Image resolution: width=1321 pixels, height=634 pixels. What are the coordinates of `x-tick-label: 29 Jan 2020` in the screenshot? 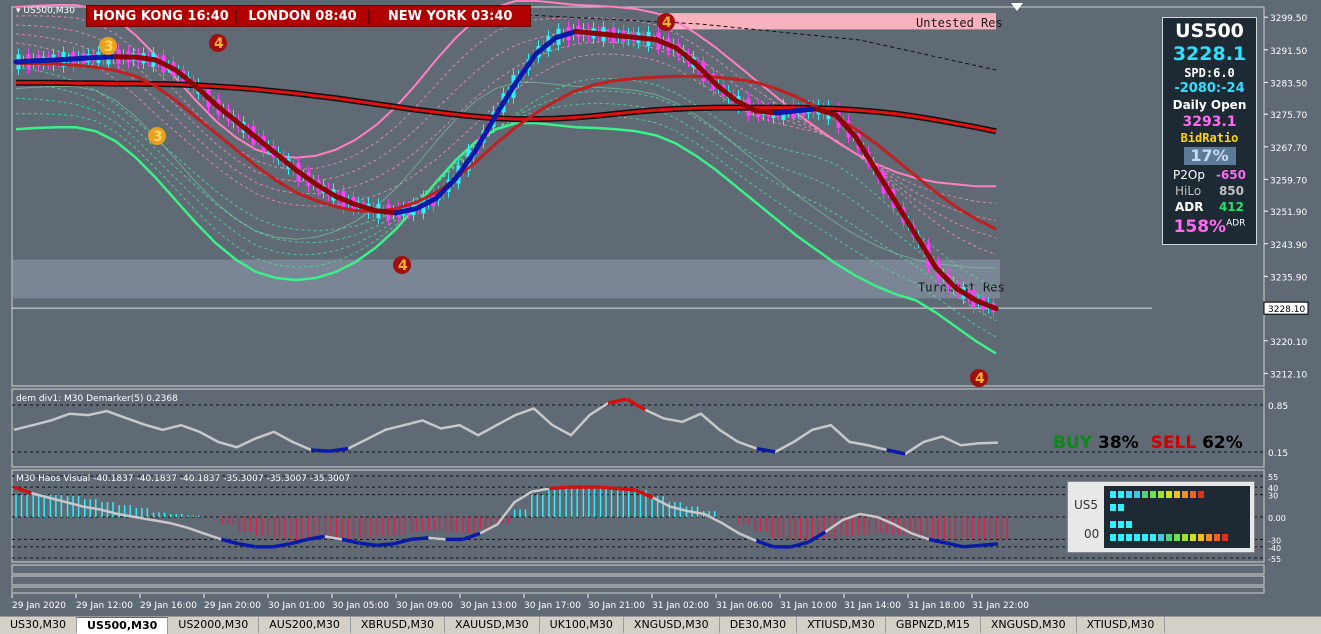 It's located at (39, 606).